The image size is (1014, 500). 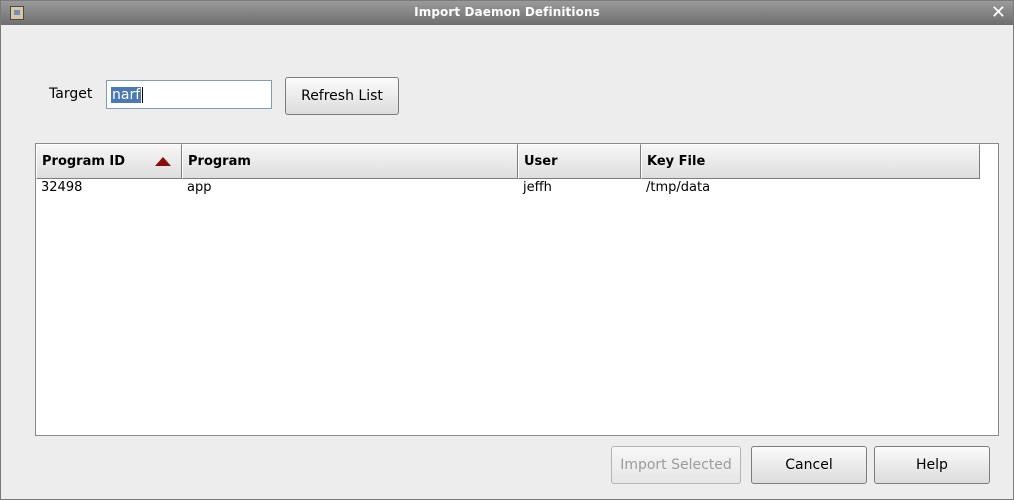 What do you see at coordinates (989, 161) in the screenshot?
I see `header-filler` at bounding box center [989, 161].